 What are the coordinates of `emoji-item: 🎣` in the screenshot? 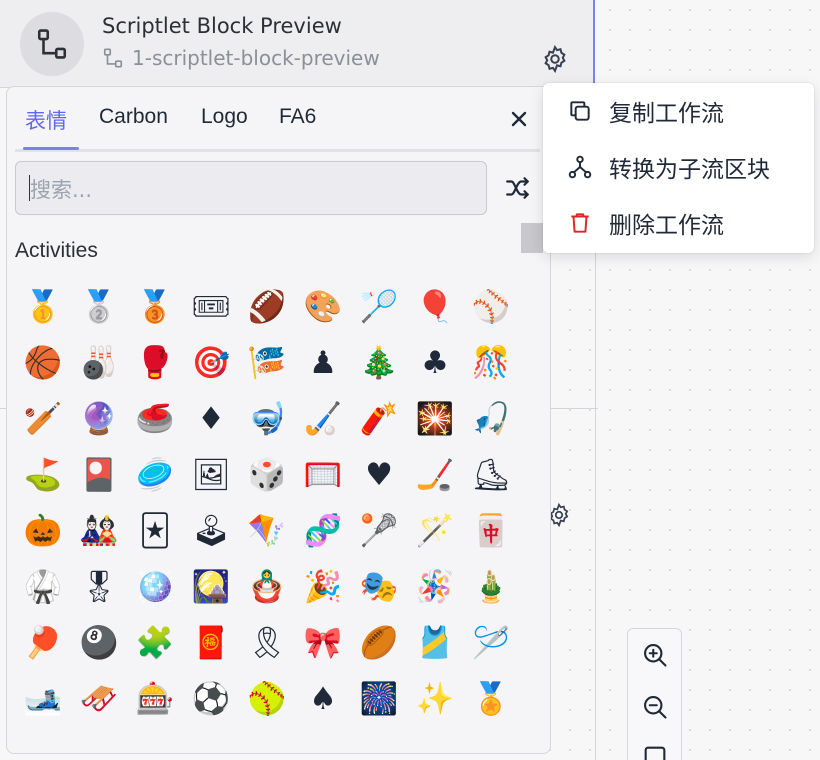 It's located at (491, 419).